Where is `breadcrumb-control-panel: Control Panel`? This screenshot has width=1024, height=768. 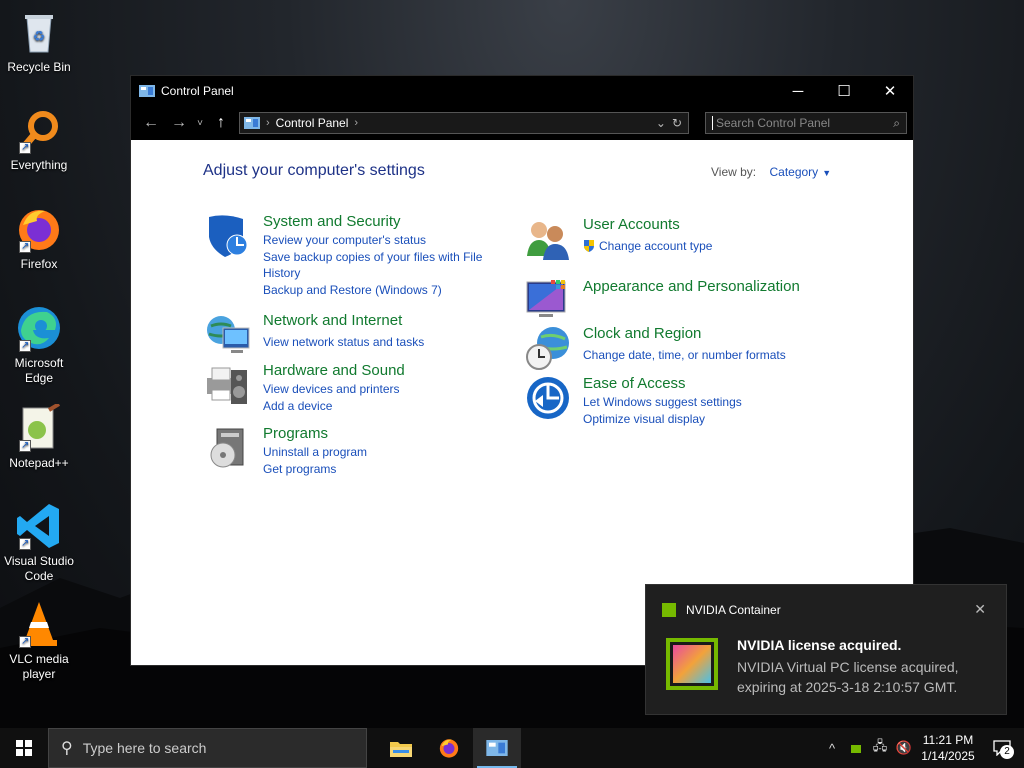
breadcrumb-control-panel: Control Panel is located at coordinates (312, 123).